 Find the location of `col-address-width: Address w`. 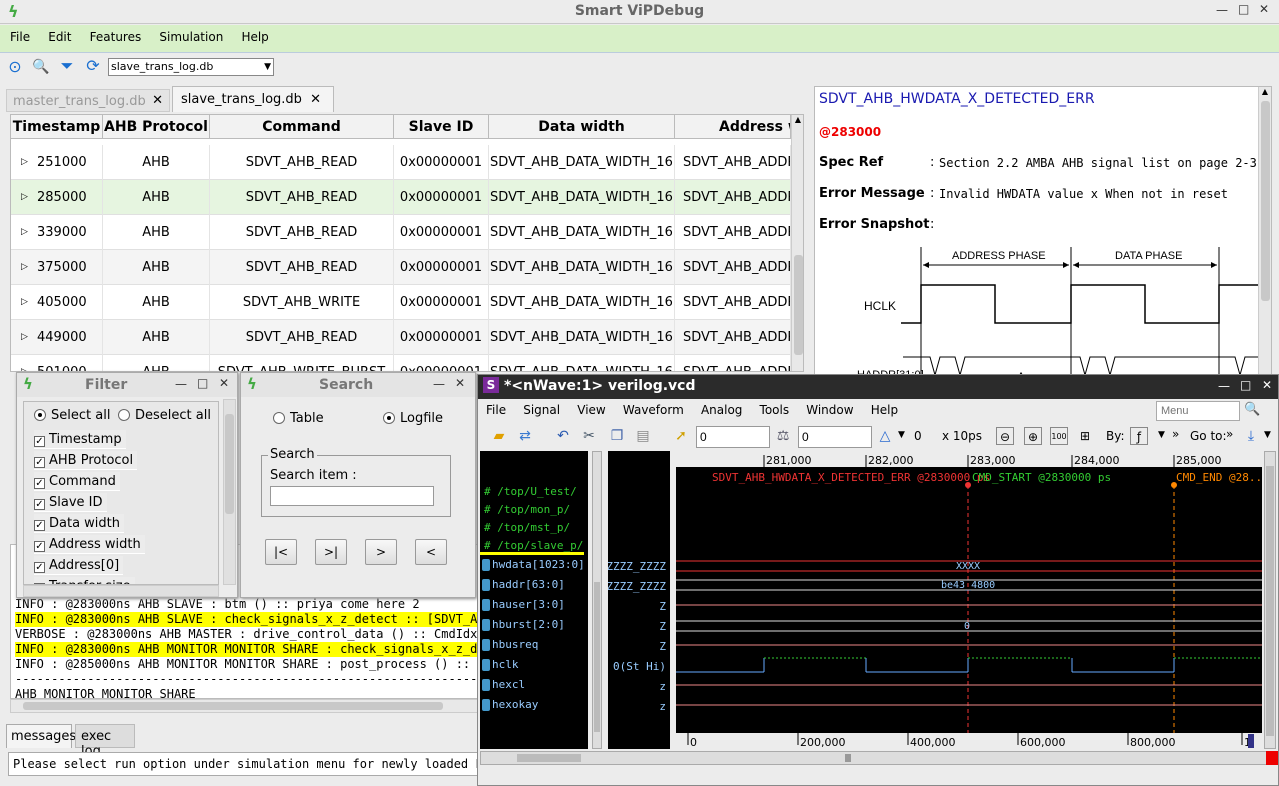

col-address-width: Address w is located at coordinates (733, 127).